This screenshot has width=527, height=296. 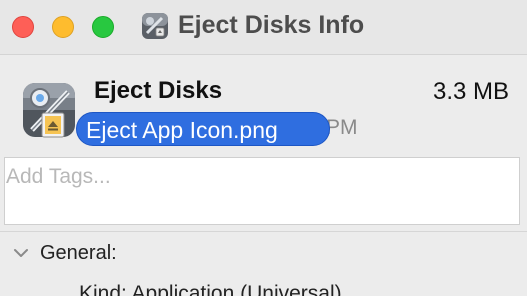 What do you see at coordinates (263, 231) in the screenshot?
I see `section-divider` at bounding box center [263, 231].